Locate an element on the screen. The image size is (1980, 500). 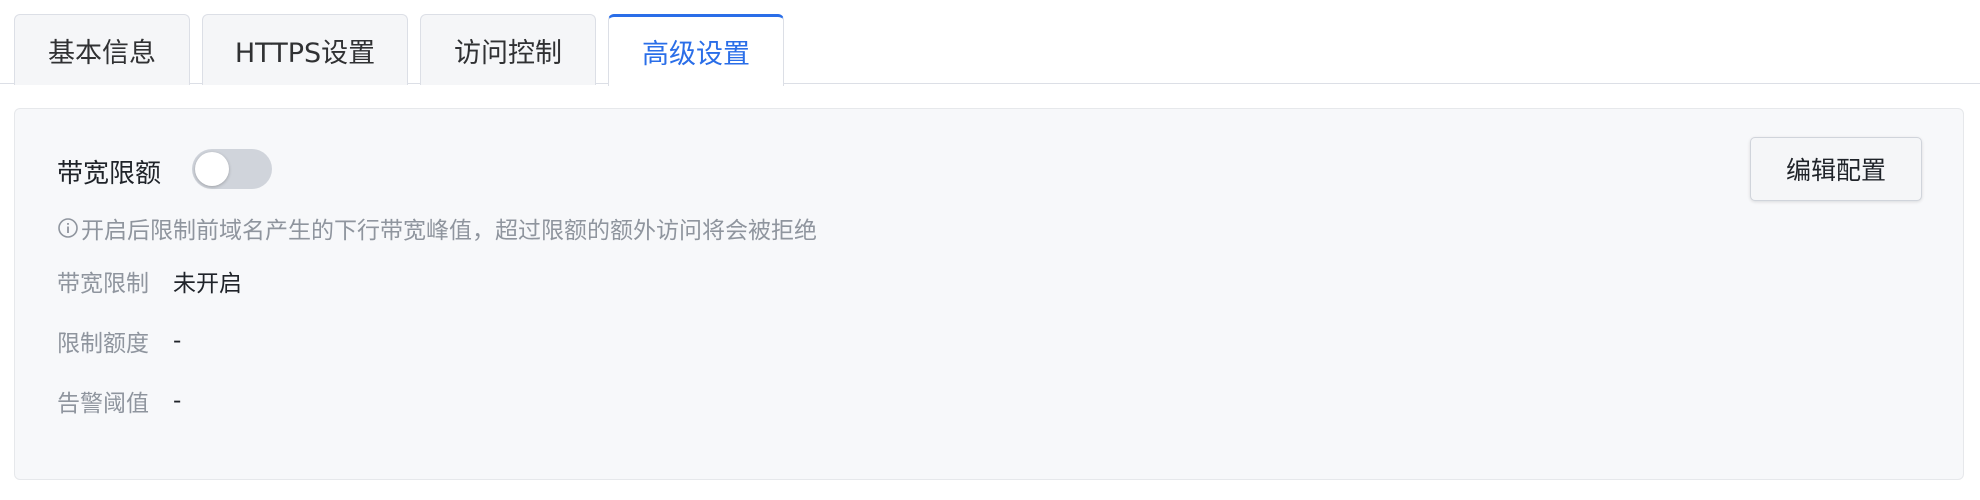
info-circle-icon is located at coordinates (68, 228).